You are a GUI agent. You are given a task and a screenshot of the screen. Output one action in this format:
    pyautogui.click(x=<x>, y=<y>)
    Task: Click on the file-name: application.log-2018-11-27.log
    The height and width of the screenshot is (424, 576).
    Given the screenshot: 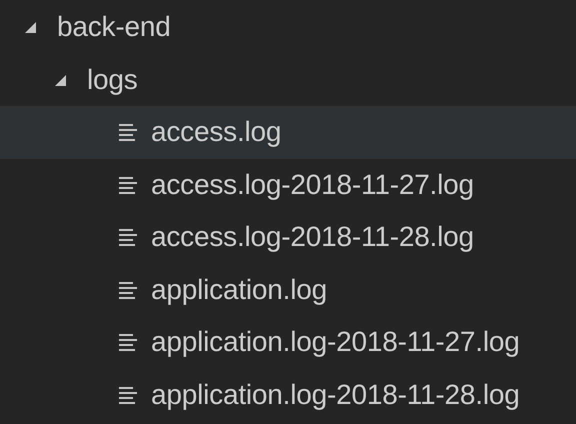 What is the action you would take?
    pyautogui.click(x=335, y=342)
    